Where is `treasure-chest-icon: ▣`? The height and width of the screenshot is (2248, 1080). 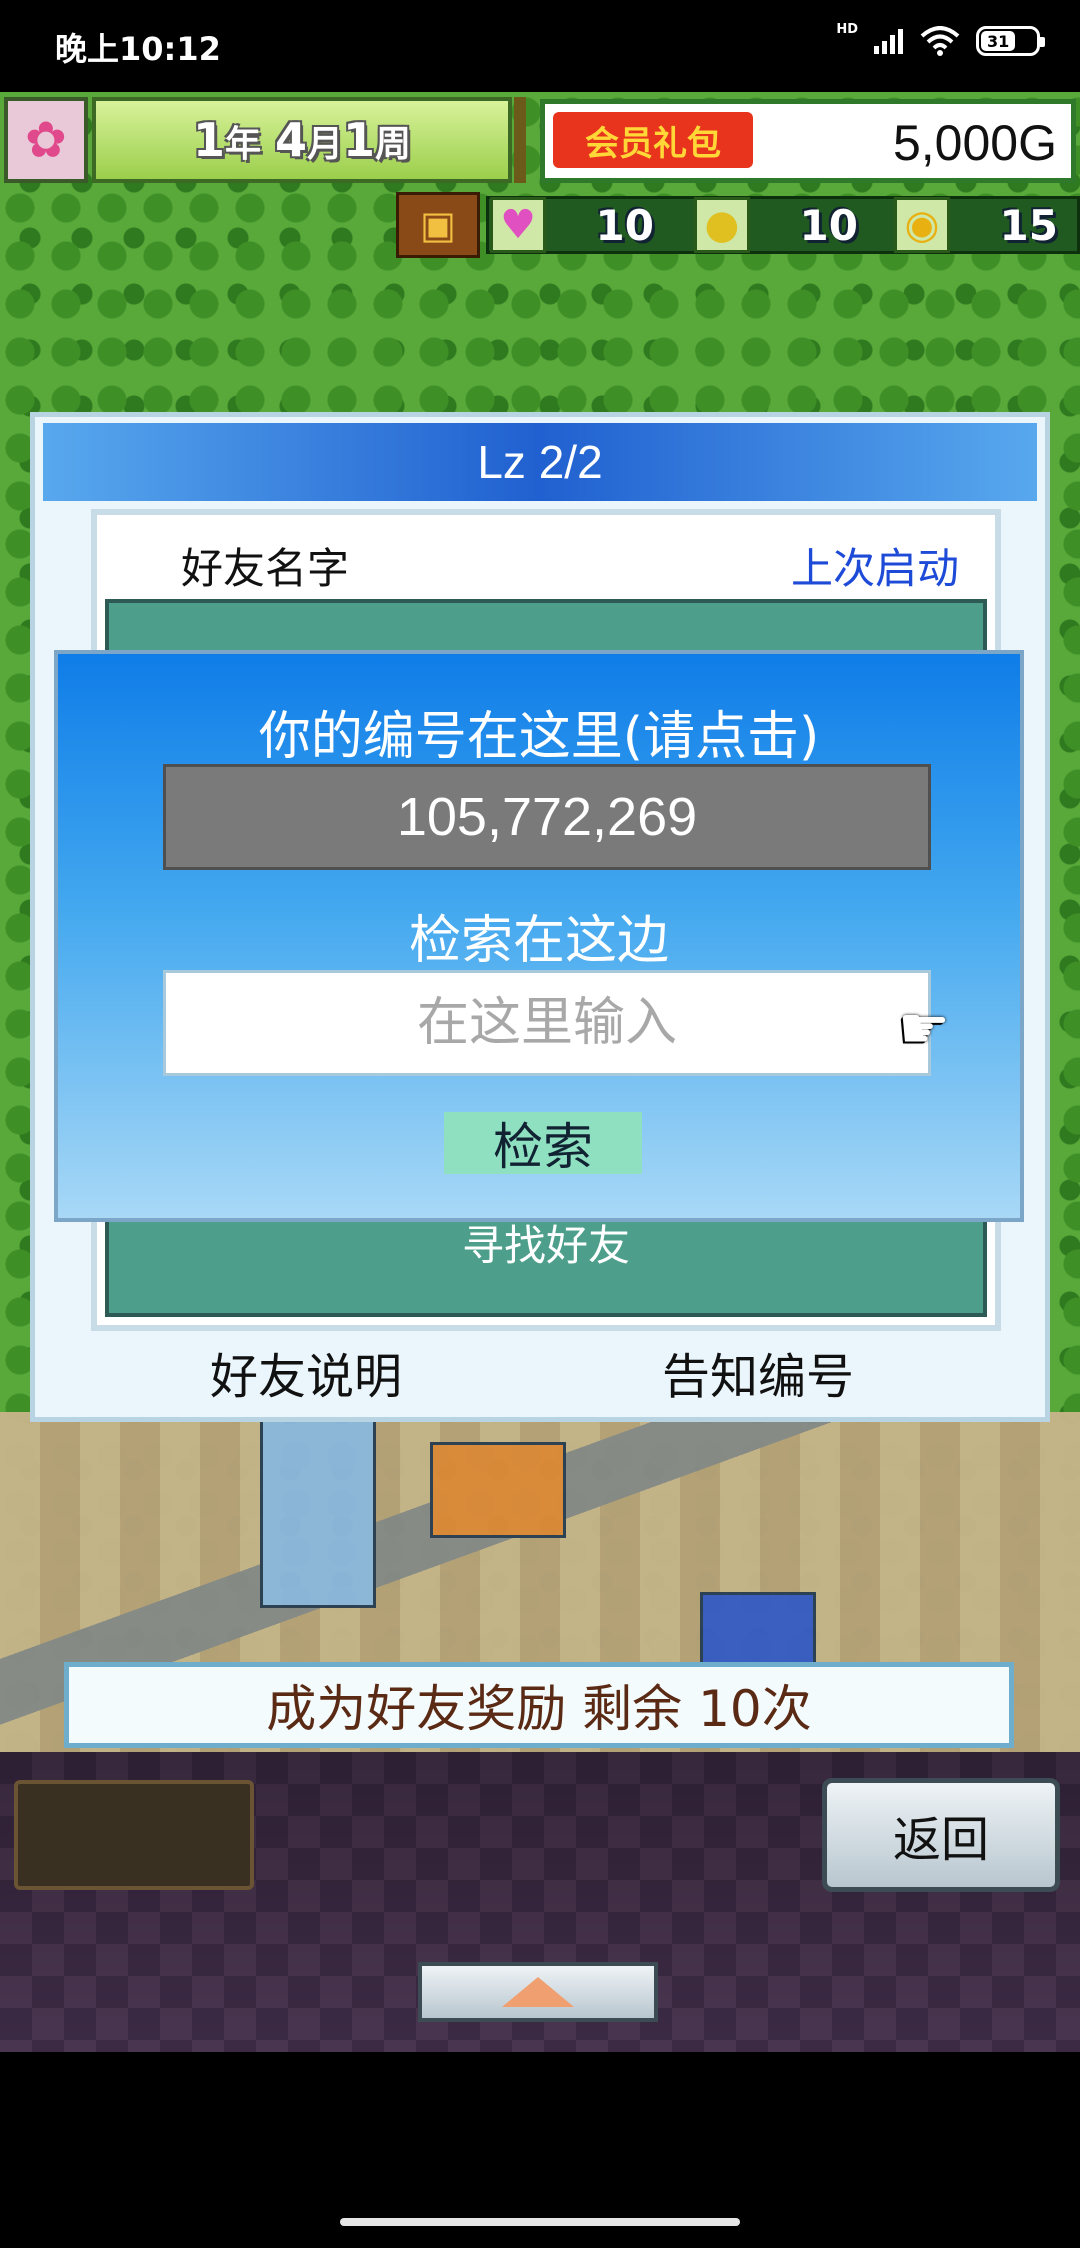
treasure-chest-icon: ▣ is located at coordinates (438, 225).